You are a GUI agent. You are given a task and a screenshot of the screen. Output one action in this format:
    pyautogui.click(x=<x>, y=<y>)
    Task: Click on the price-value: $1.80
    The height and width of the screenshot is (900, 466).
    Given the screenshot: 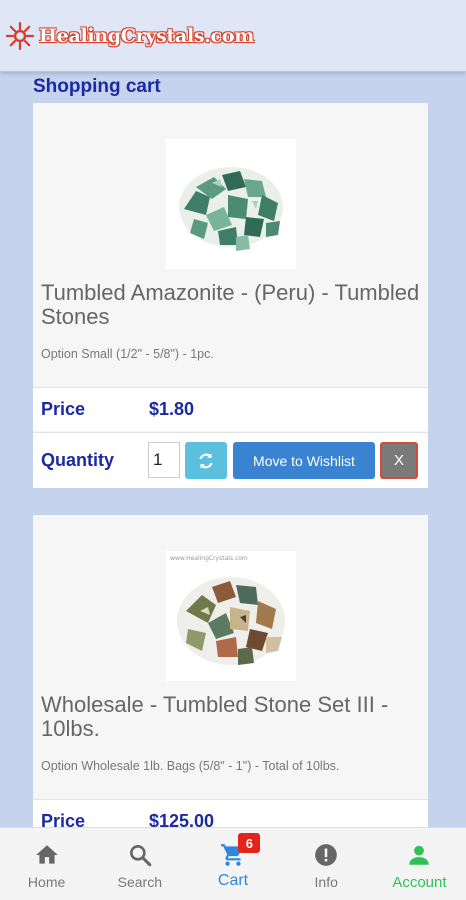 What is the action you would take?
    pyautogui.click(x=172, y=409)
    